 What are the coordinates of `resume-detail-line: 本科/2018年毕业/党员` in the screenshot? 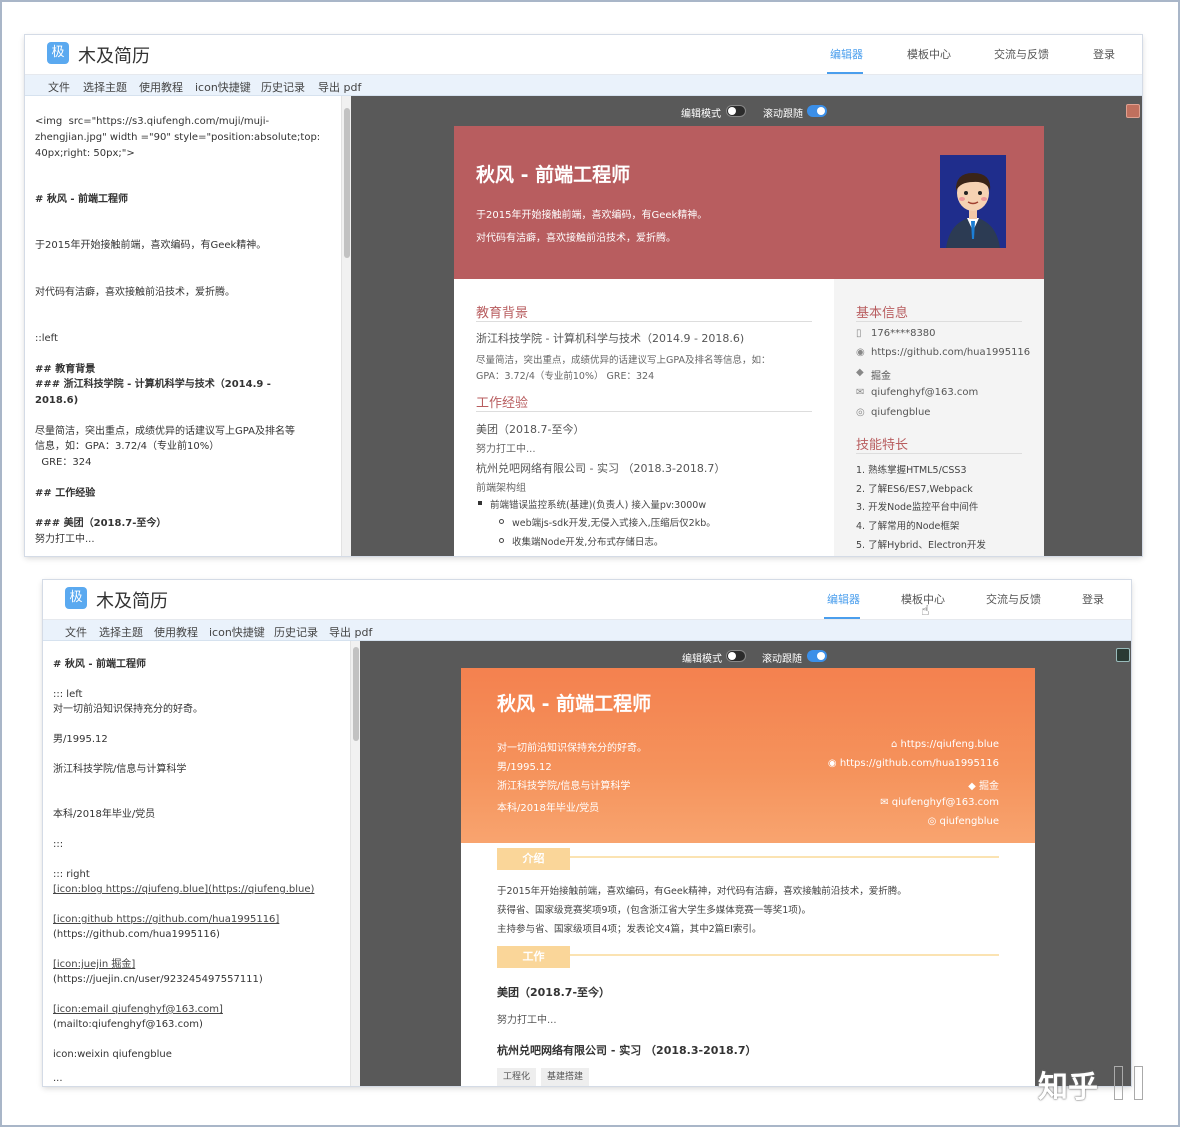 It's located at (548, 808).